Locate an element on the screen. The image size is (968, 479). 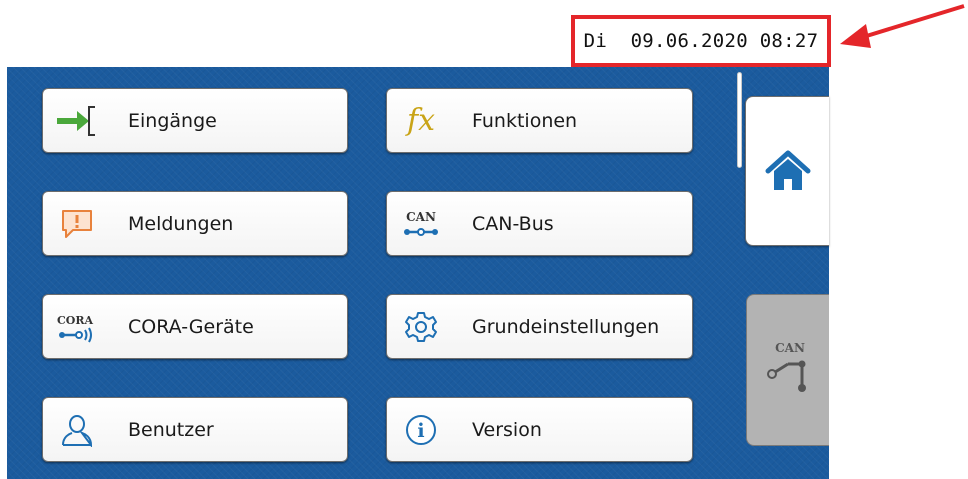
cora-geraete-button: CORA CORA-Geräte is located at coordinates (195, 326).